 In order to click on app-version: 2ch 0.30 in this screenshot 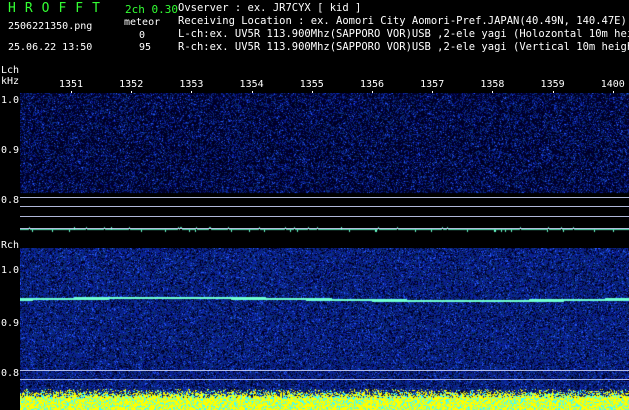, I will do `click(151, 9)`.